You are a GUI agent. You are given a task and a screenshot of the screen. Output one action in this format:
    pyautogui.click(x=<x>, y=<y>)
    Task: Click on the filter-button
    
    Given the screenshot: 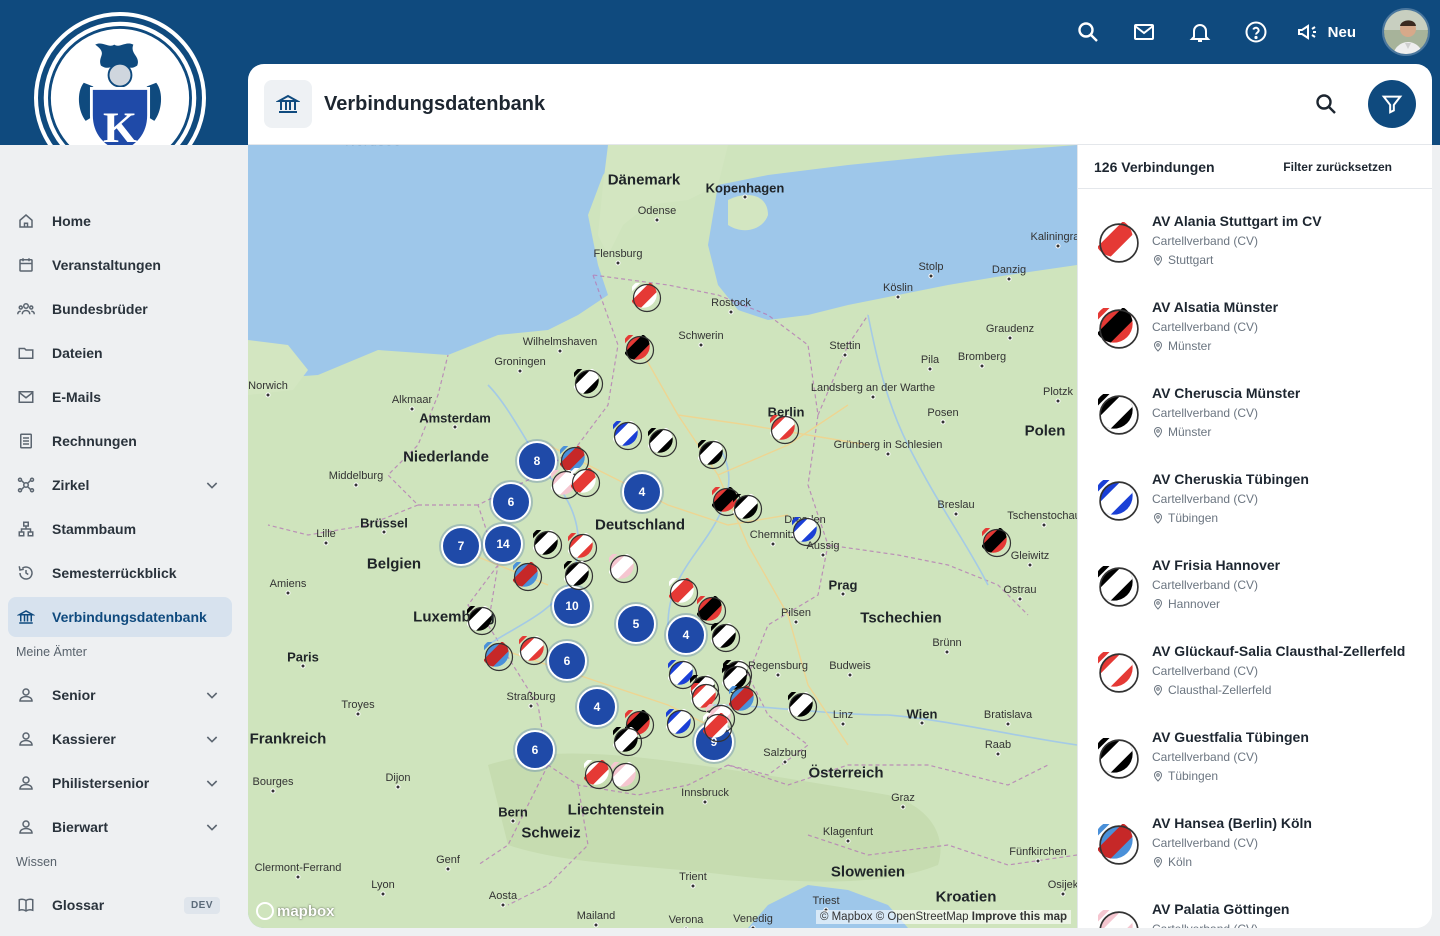 What is the action you would take?
    pyautogui.click(x=1392, y=104)
    